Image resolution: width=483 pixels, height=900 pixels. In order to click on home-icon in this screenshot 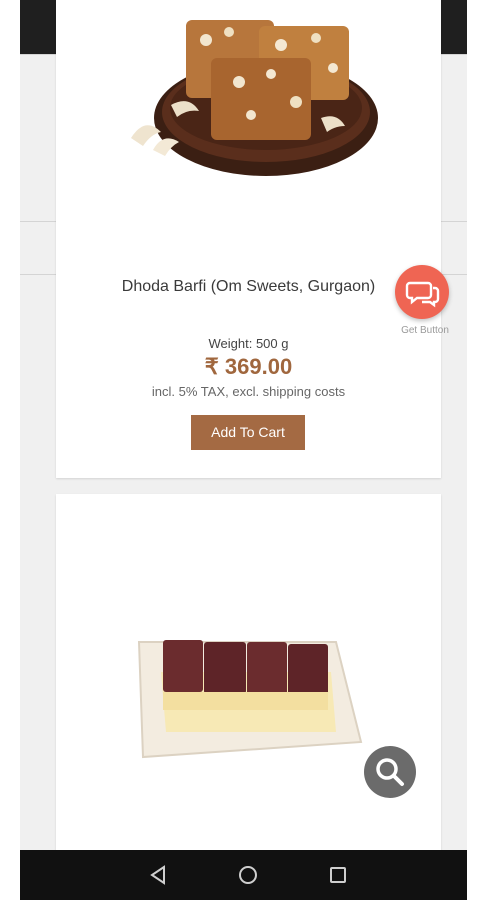, I will do `click(248, 875)`.